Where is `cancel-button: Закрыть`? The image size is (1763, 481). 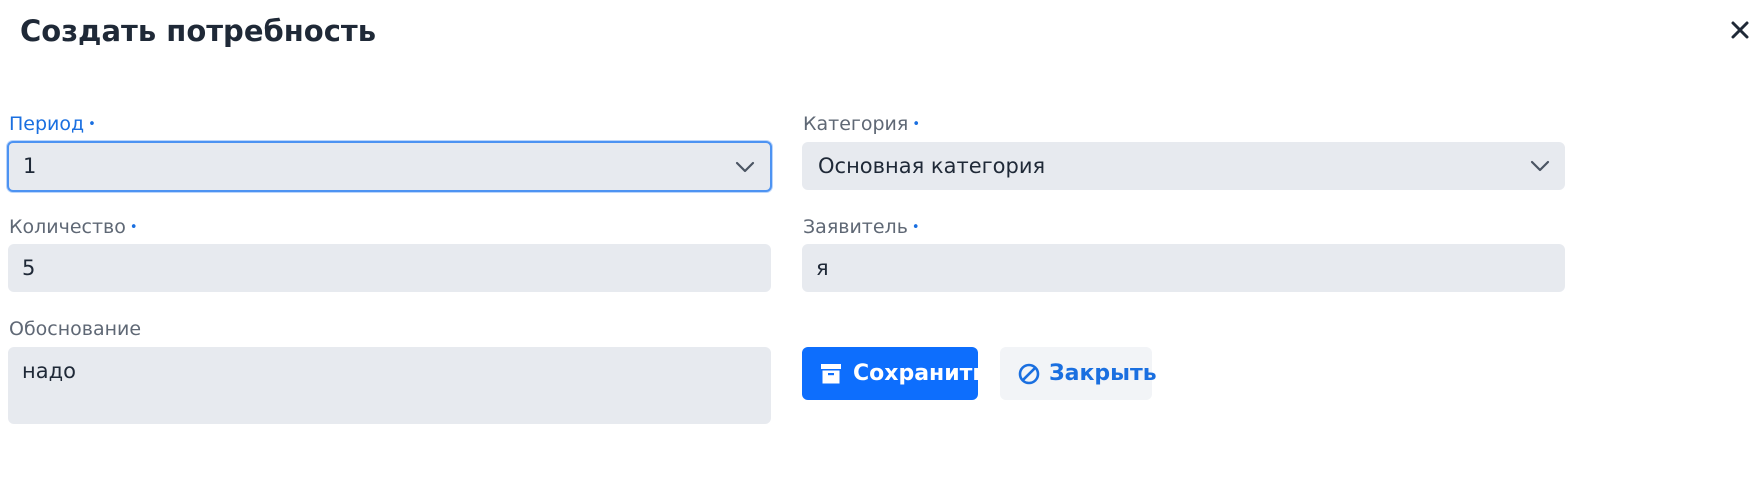 cancel-button: Закрыть is located at coordinates (1078, 373).